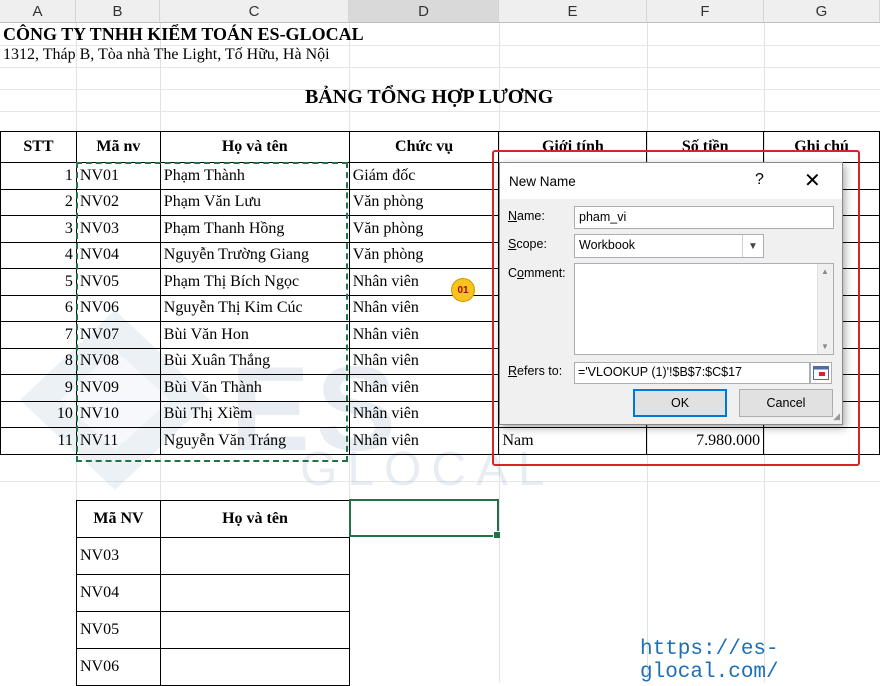 The height and width of the screenshot is (686, 880). Describe the element at coordinates (38, 282) in the screenshot. I see `cell-stt: 5` at that location.